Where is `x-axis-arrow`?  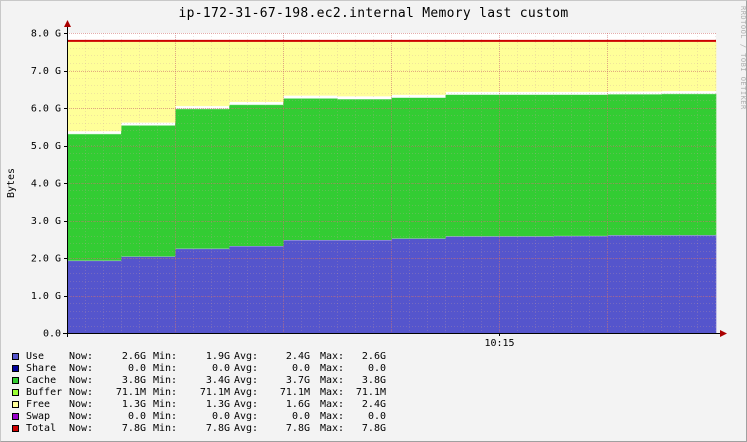
x-axis-arrow is located at coordinates (723, 333).